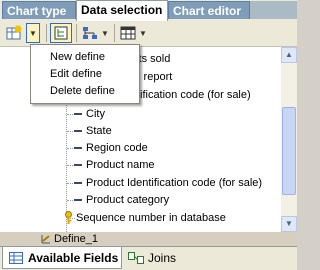 The image size is (320, 270). What do you see at coordinates (76, 239) in the screenshot?
I see `selected-define-label: Define_1` at bounding box center [76, 239].